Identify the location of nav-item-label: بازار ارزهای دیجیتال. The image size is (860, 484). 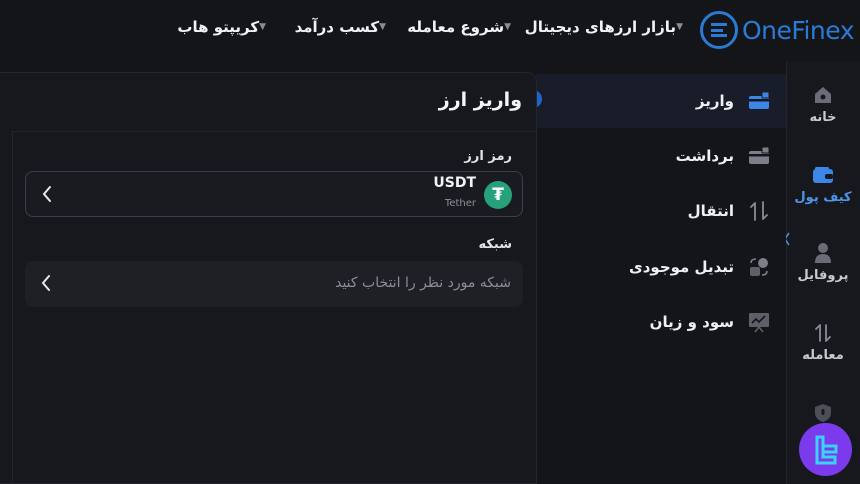
(600, 27).